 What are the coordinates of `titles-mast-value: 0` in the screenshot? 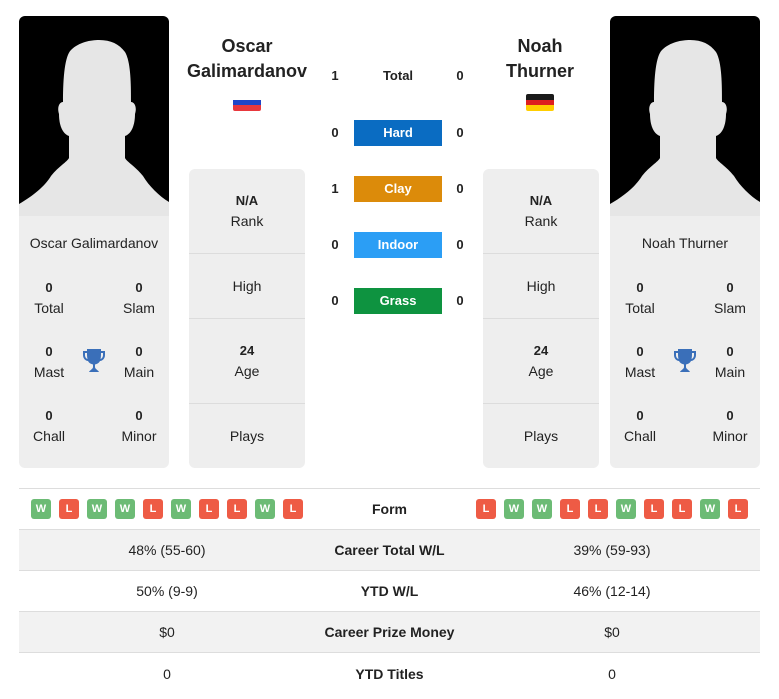 It's located at (49, 351).